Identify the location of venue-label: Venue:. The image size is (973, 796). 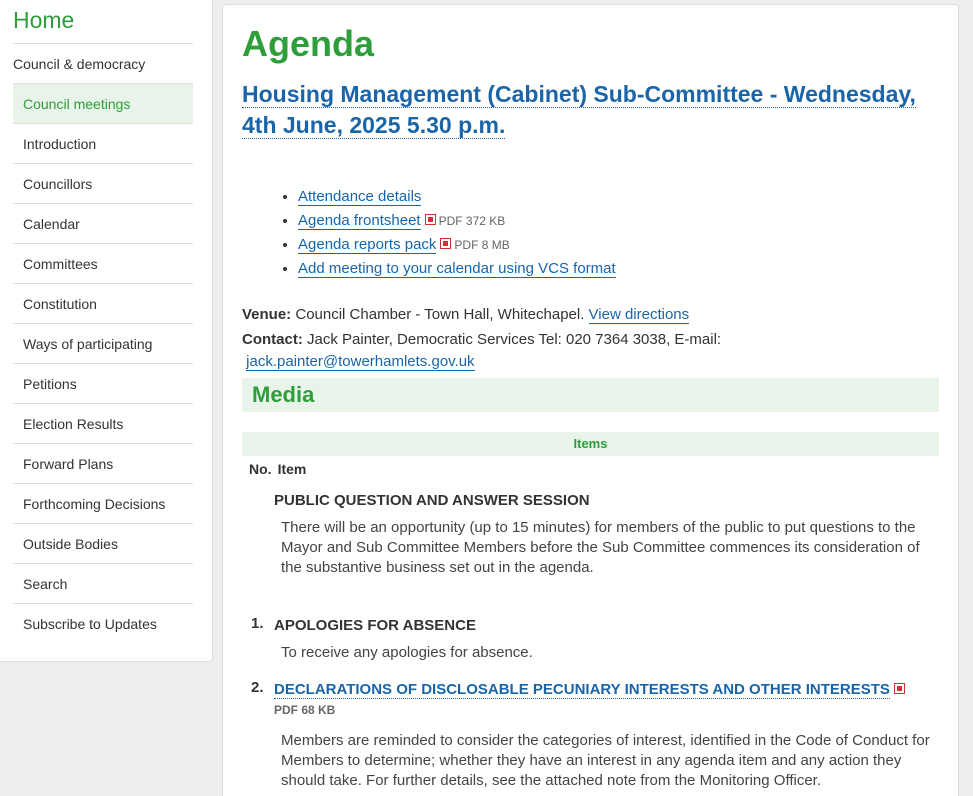
(267, 314).